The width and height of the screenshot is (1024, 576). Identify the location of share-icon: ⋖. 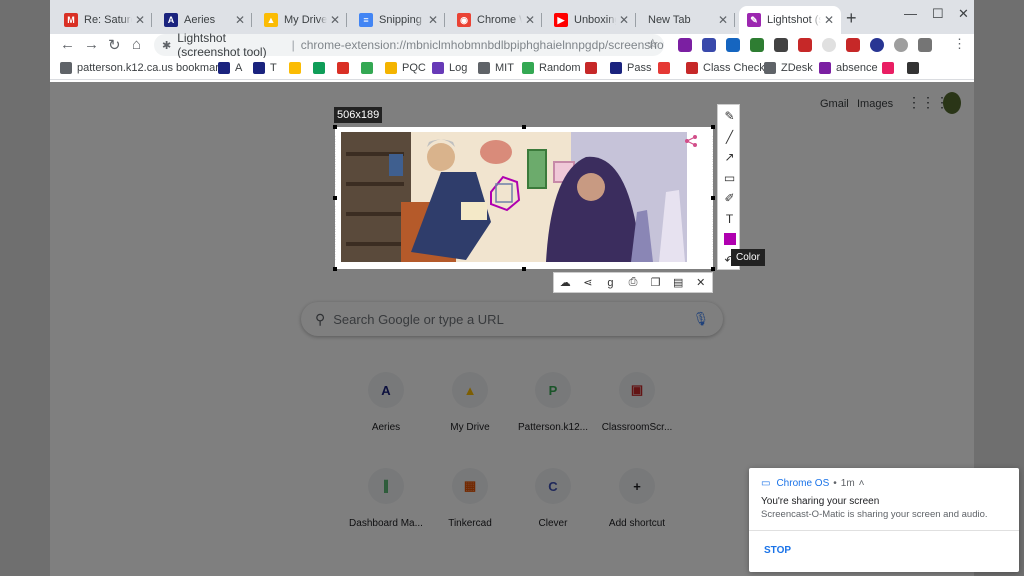
(588, 282).